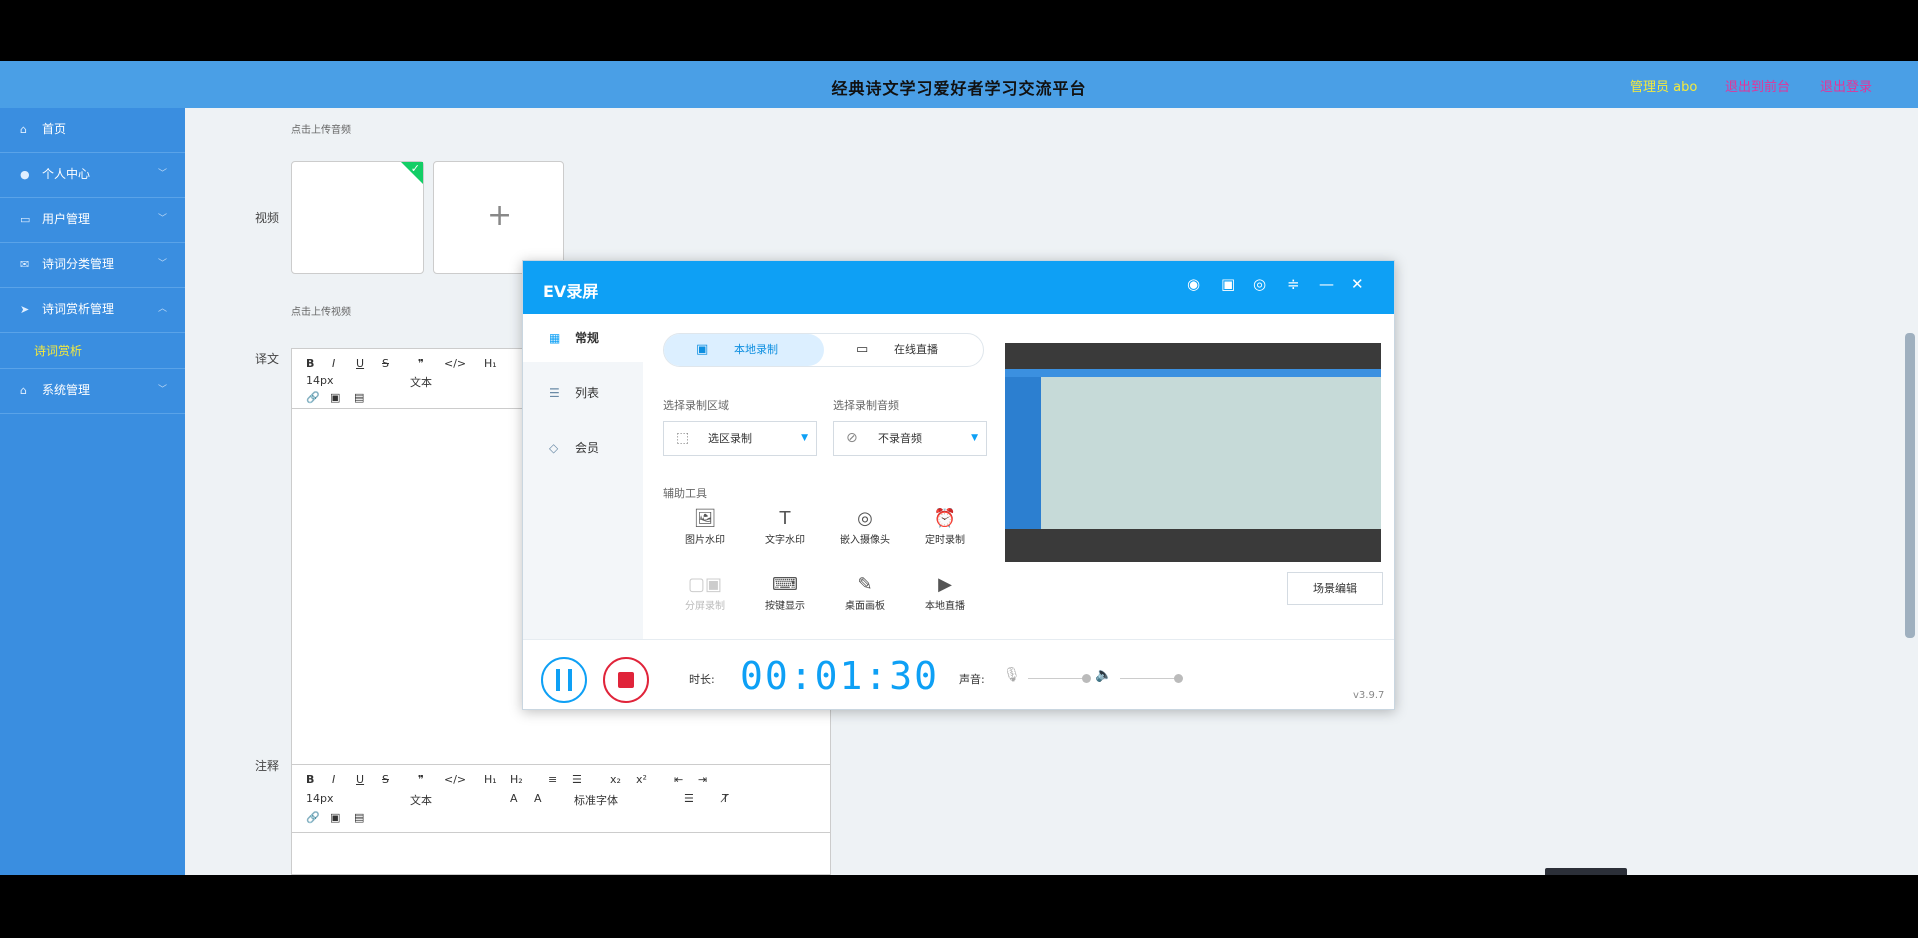 The width and height of the screenshot is (1918, 938). I want to click on split-screen-tool: ▢▣ 分屏录制, so click(705, 592).